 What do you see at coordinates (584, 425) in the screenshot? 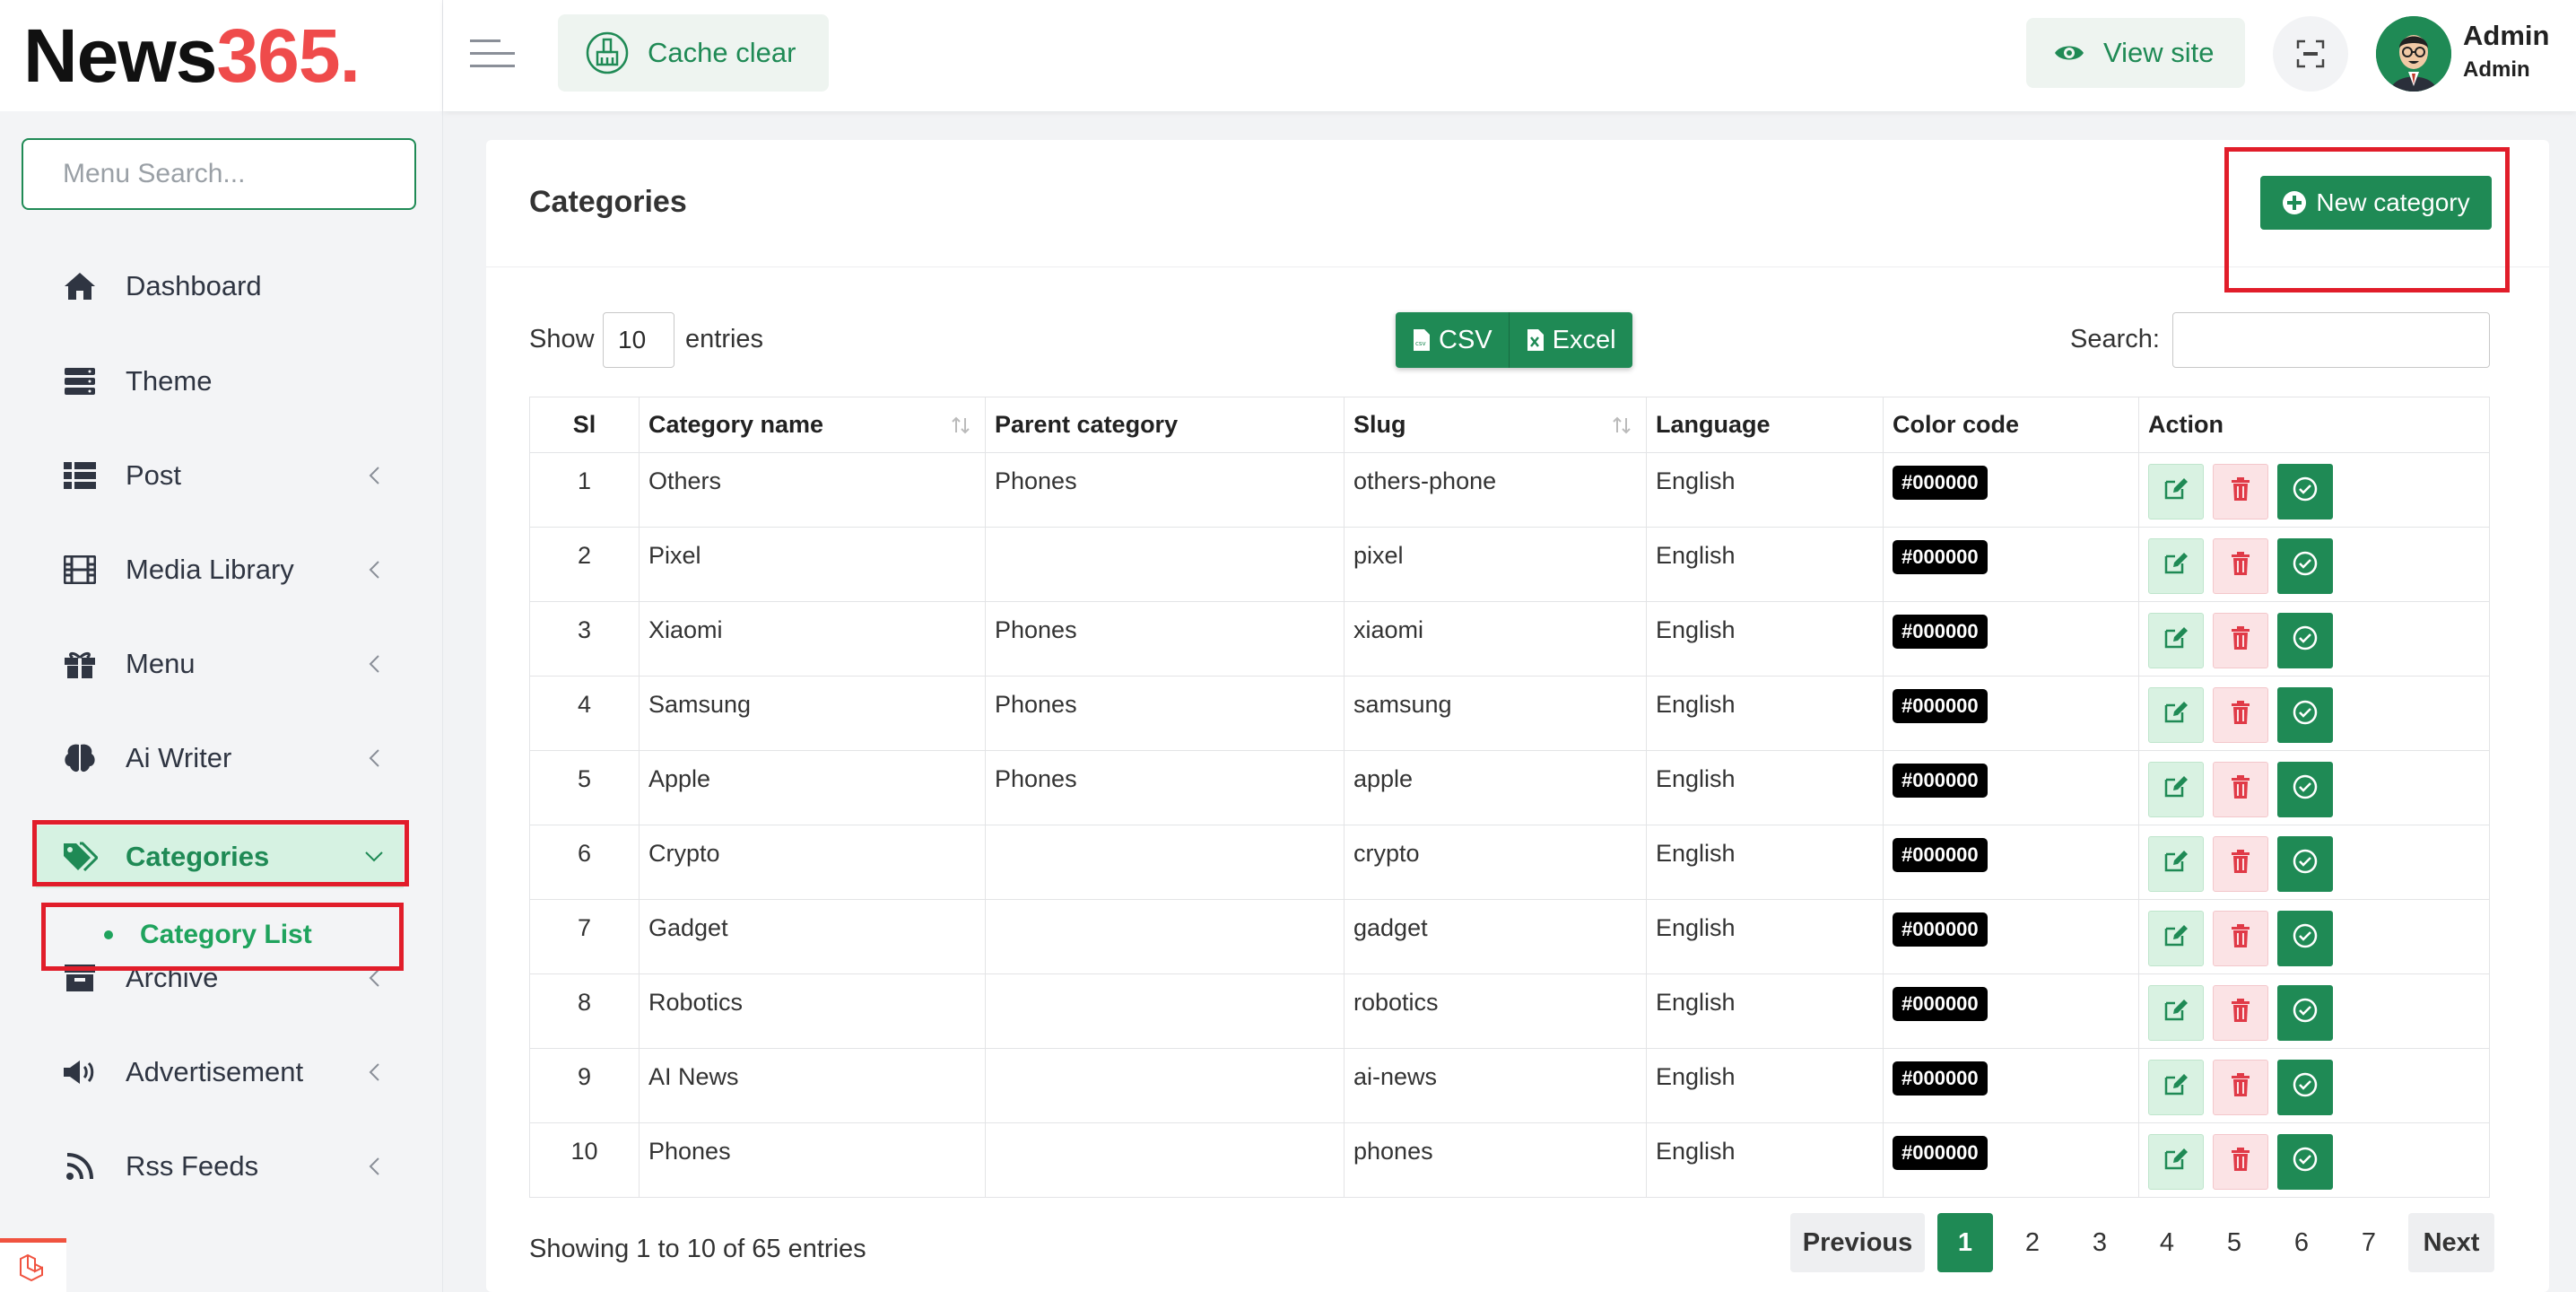
I see `col-header-sl: Sl` at bounding box center [584, 425].